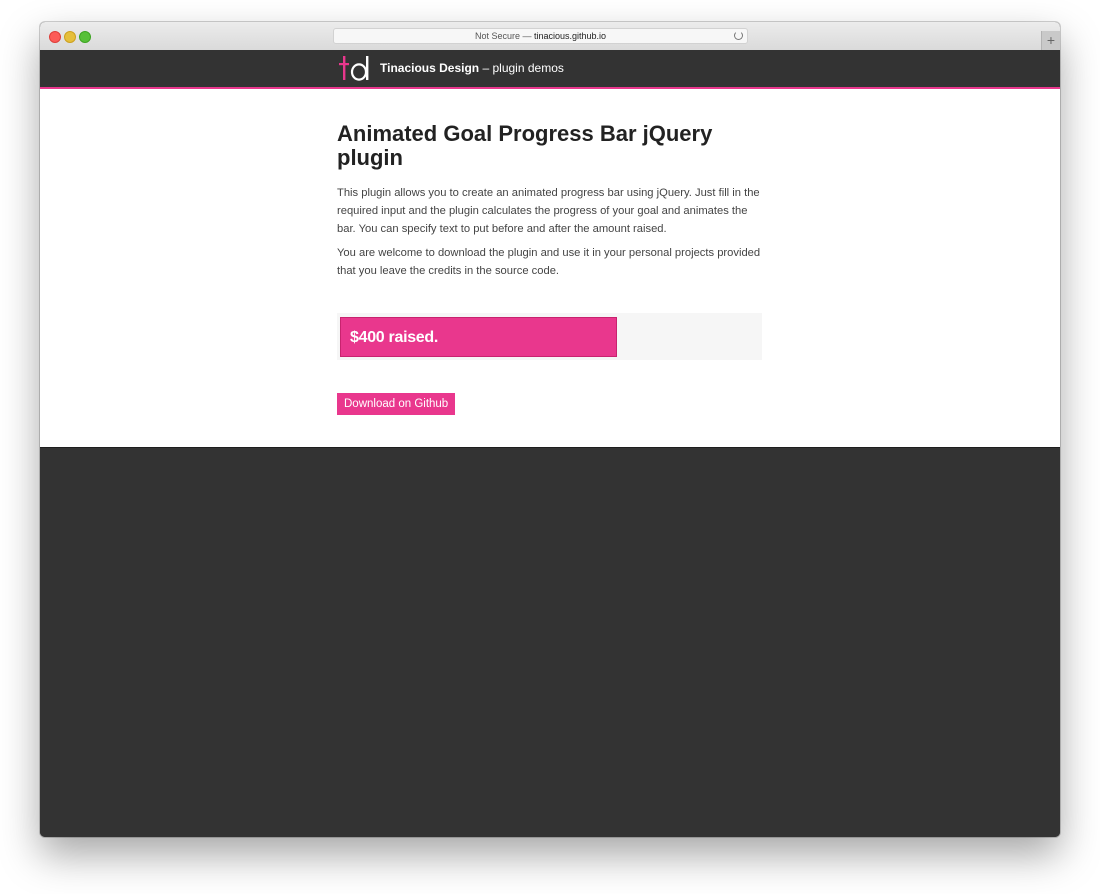 The height and width of the screenshot is (894, 1100). What do you see at coordinates (55, 37) in the screenshot?
I see `close-window-icon` at bounding box center [55, 37].